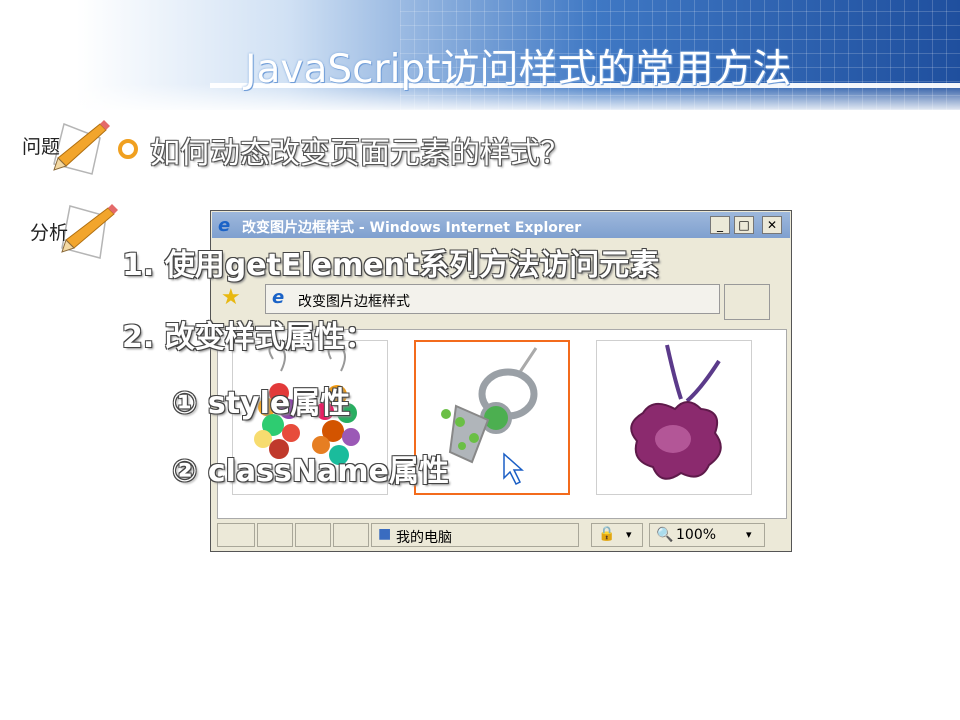  Describe the element at coordinates (772, 225) in the screenshot. I see `close-button: ✕` at that location.